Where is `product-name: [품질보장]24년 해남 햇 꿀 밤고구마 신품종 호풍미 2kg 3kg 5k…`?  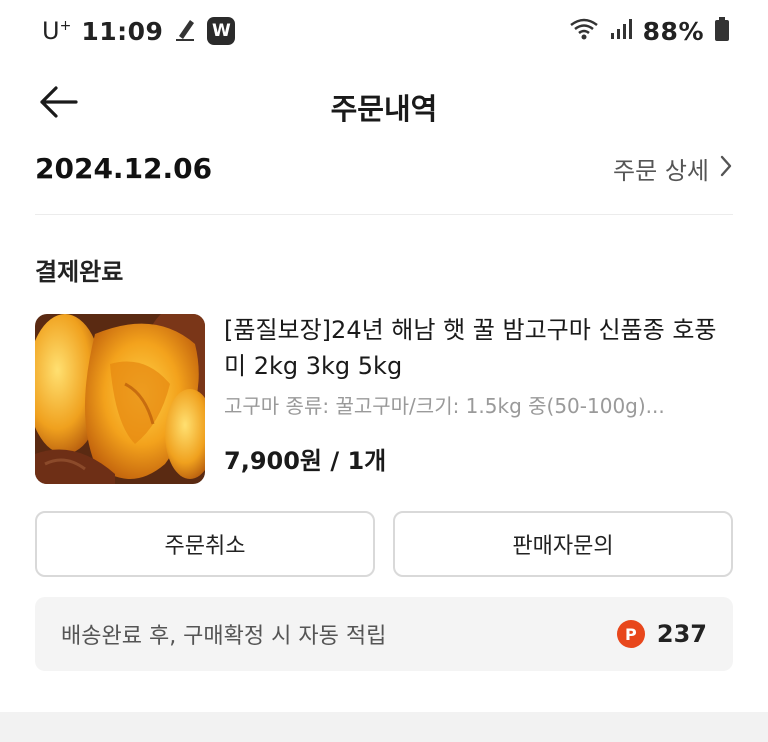
product-name: [품질보장]24년 해남 햇 꿀 밤고구마 신품종 호풍미 2kg 3kg 5k… is located at coordinates (479, 348).